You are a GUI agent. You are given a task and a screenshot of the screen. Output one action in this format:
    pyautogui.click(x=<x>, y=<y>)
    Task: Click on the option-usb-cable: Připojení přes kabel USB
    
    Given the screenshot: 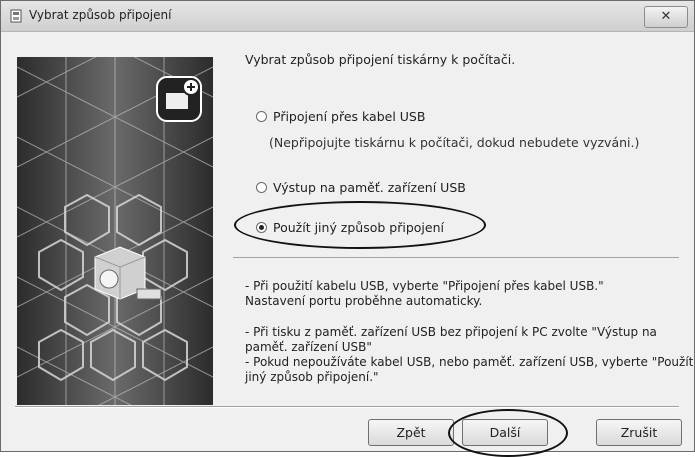 What is the action you would take?
    pyautogui.click(x=340, y=116)
    